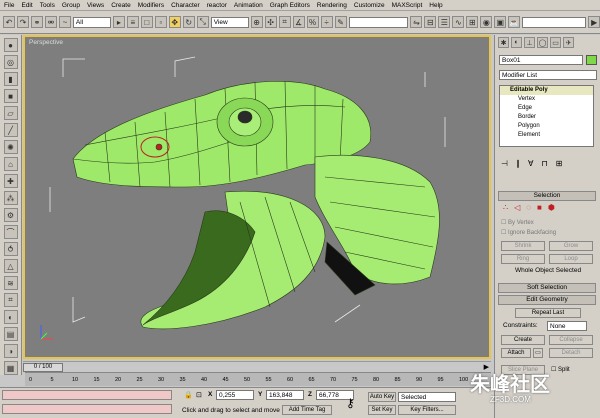 This screenshot has height=418, width=600. Describe the element at coordinates (132, 22) in the screenshot. I see `select-by-name-icon: ≡` at that location.